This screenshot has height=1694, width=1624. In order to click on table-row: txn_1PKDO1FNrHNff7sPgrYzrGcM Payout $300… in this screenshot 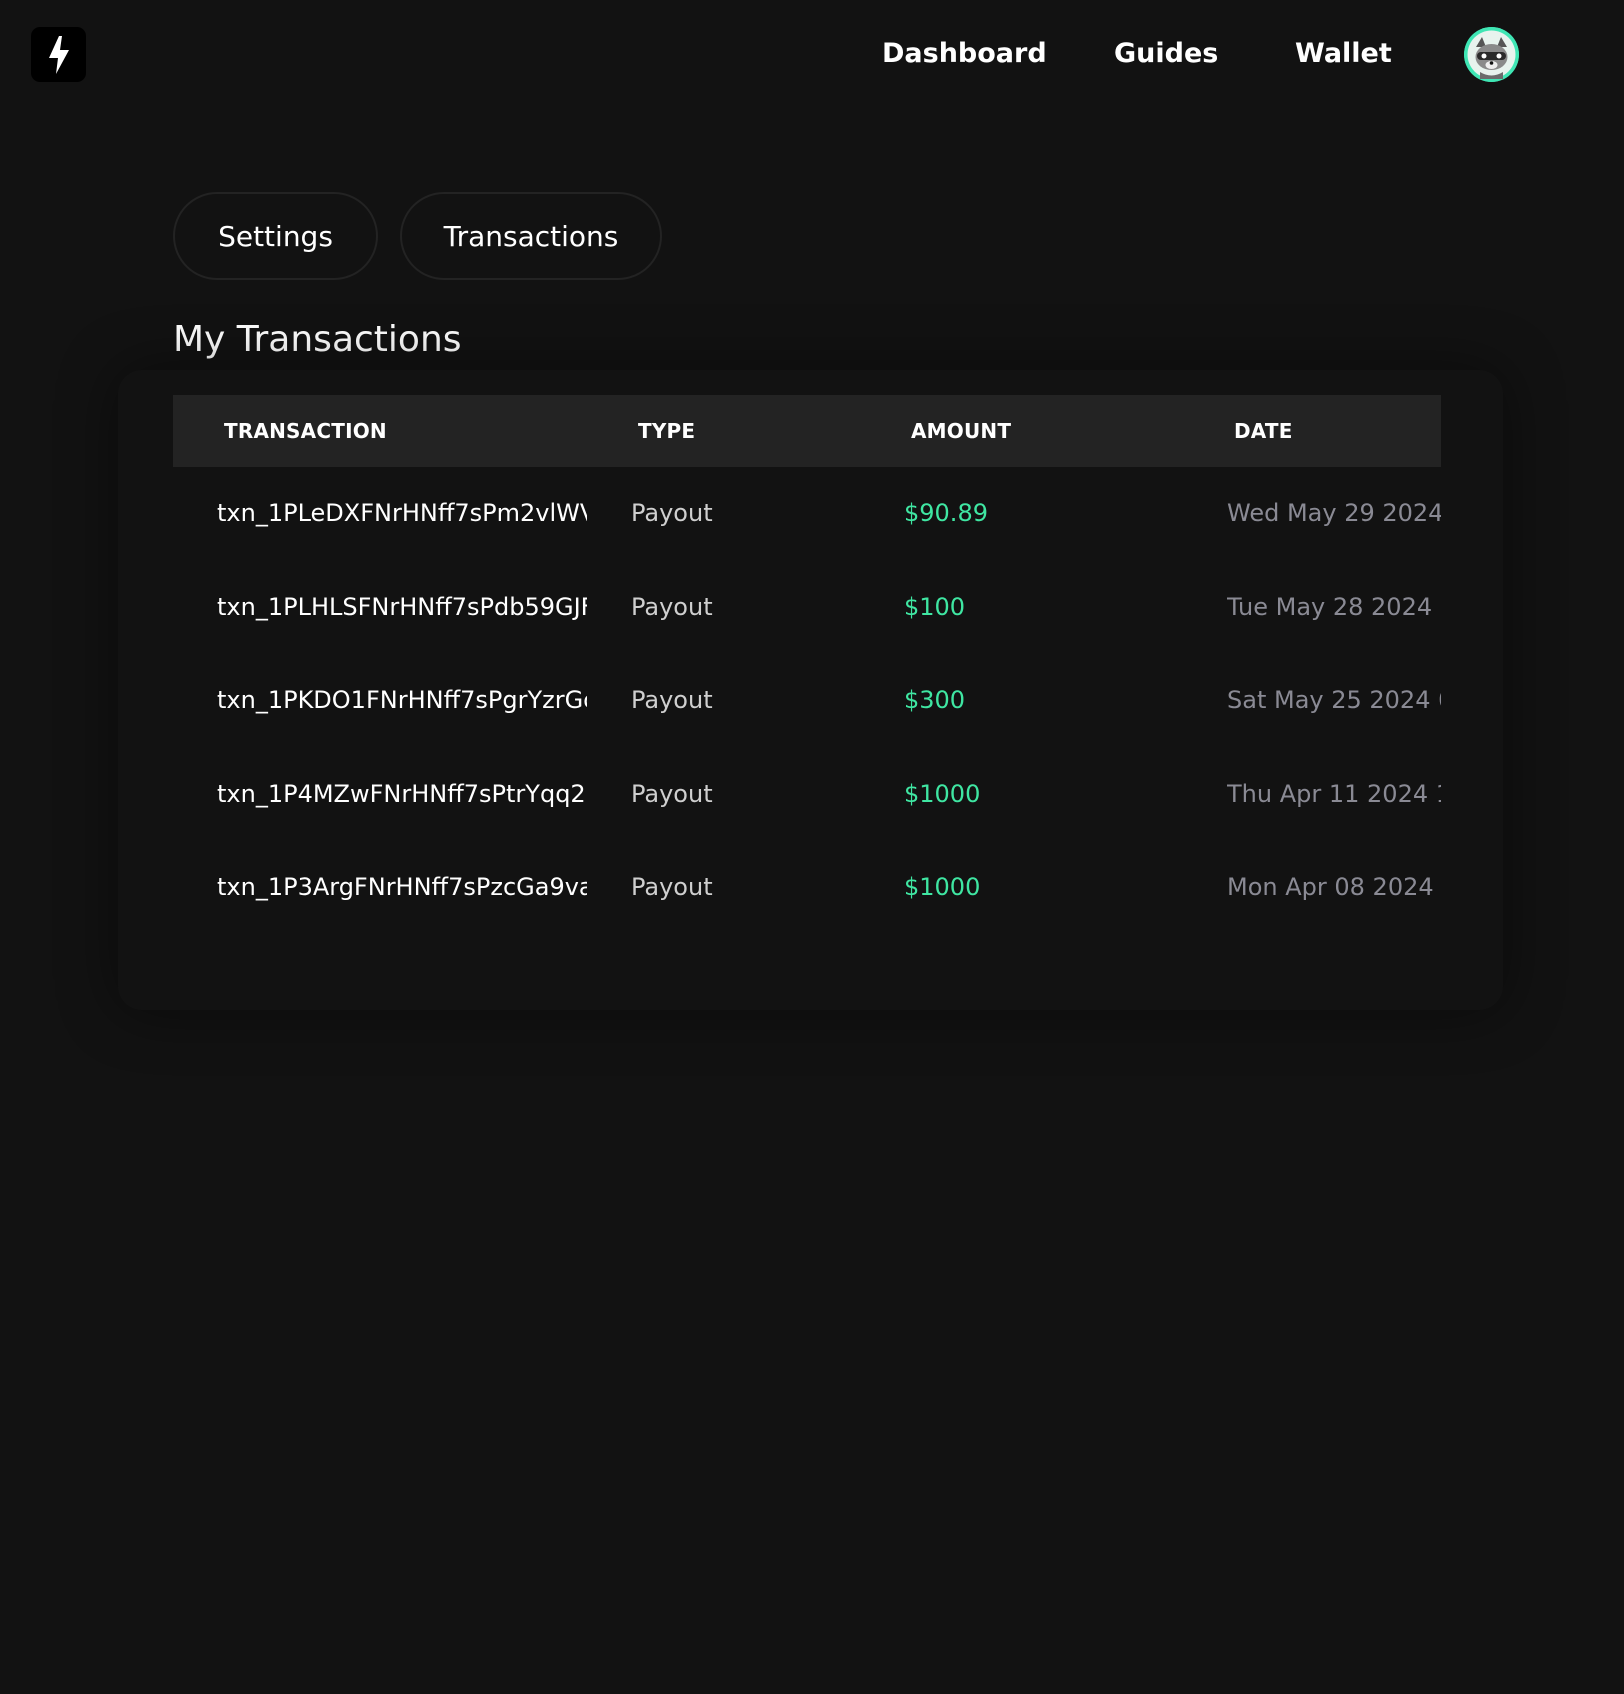, I will do `click(807, 701)`.